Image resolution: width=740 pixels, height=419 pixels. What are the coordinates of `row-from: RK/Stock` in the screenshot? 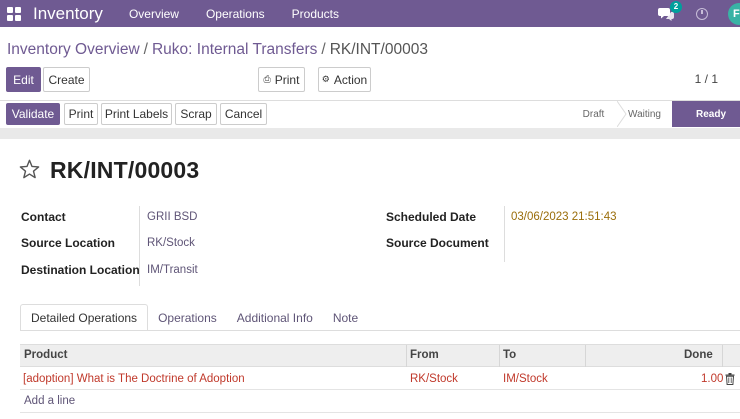 It's located at (434, 379).